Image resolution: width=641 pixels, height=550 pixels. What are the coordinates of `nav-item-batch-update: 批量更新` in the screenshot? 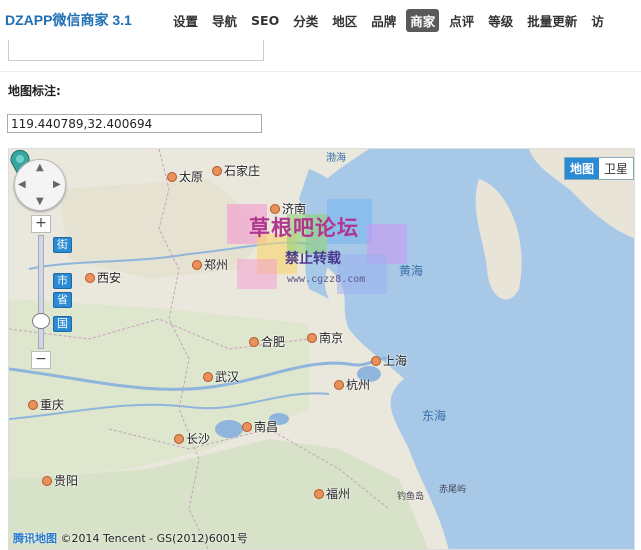 It's located at (552, 20).